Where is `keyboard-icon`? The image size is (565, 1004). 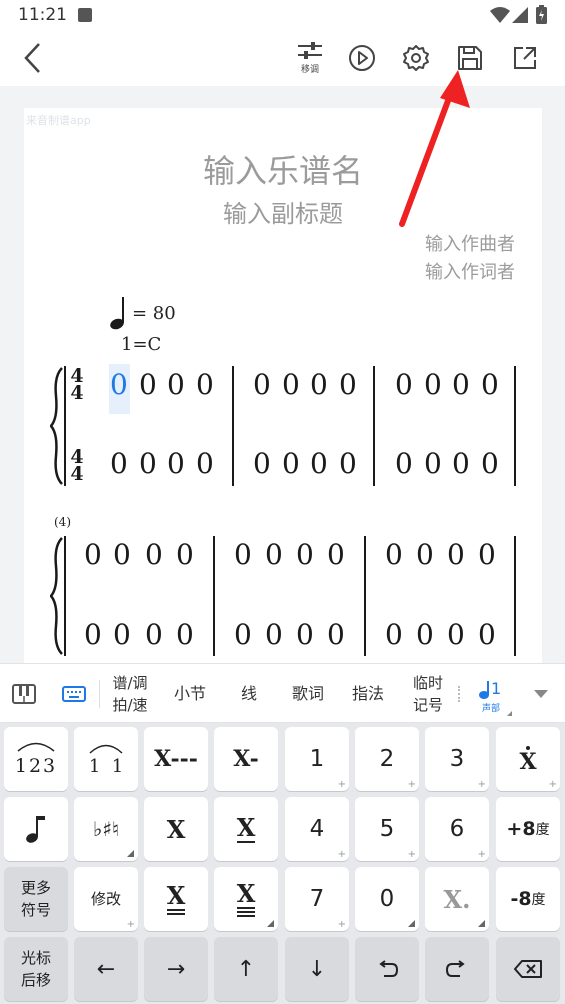 keyboard-icon is located at coordinates (74, 694).